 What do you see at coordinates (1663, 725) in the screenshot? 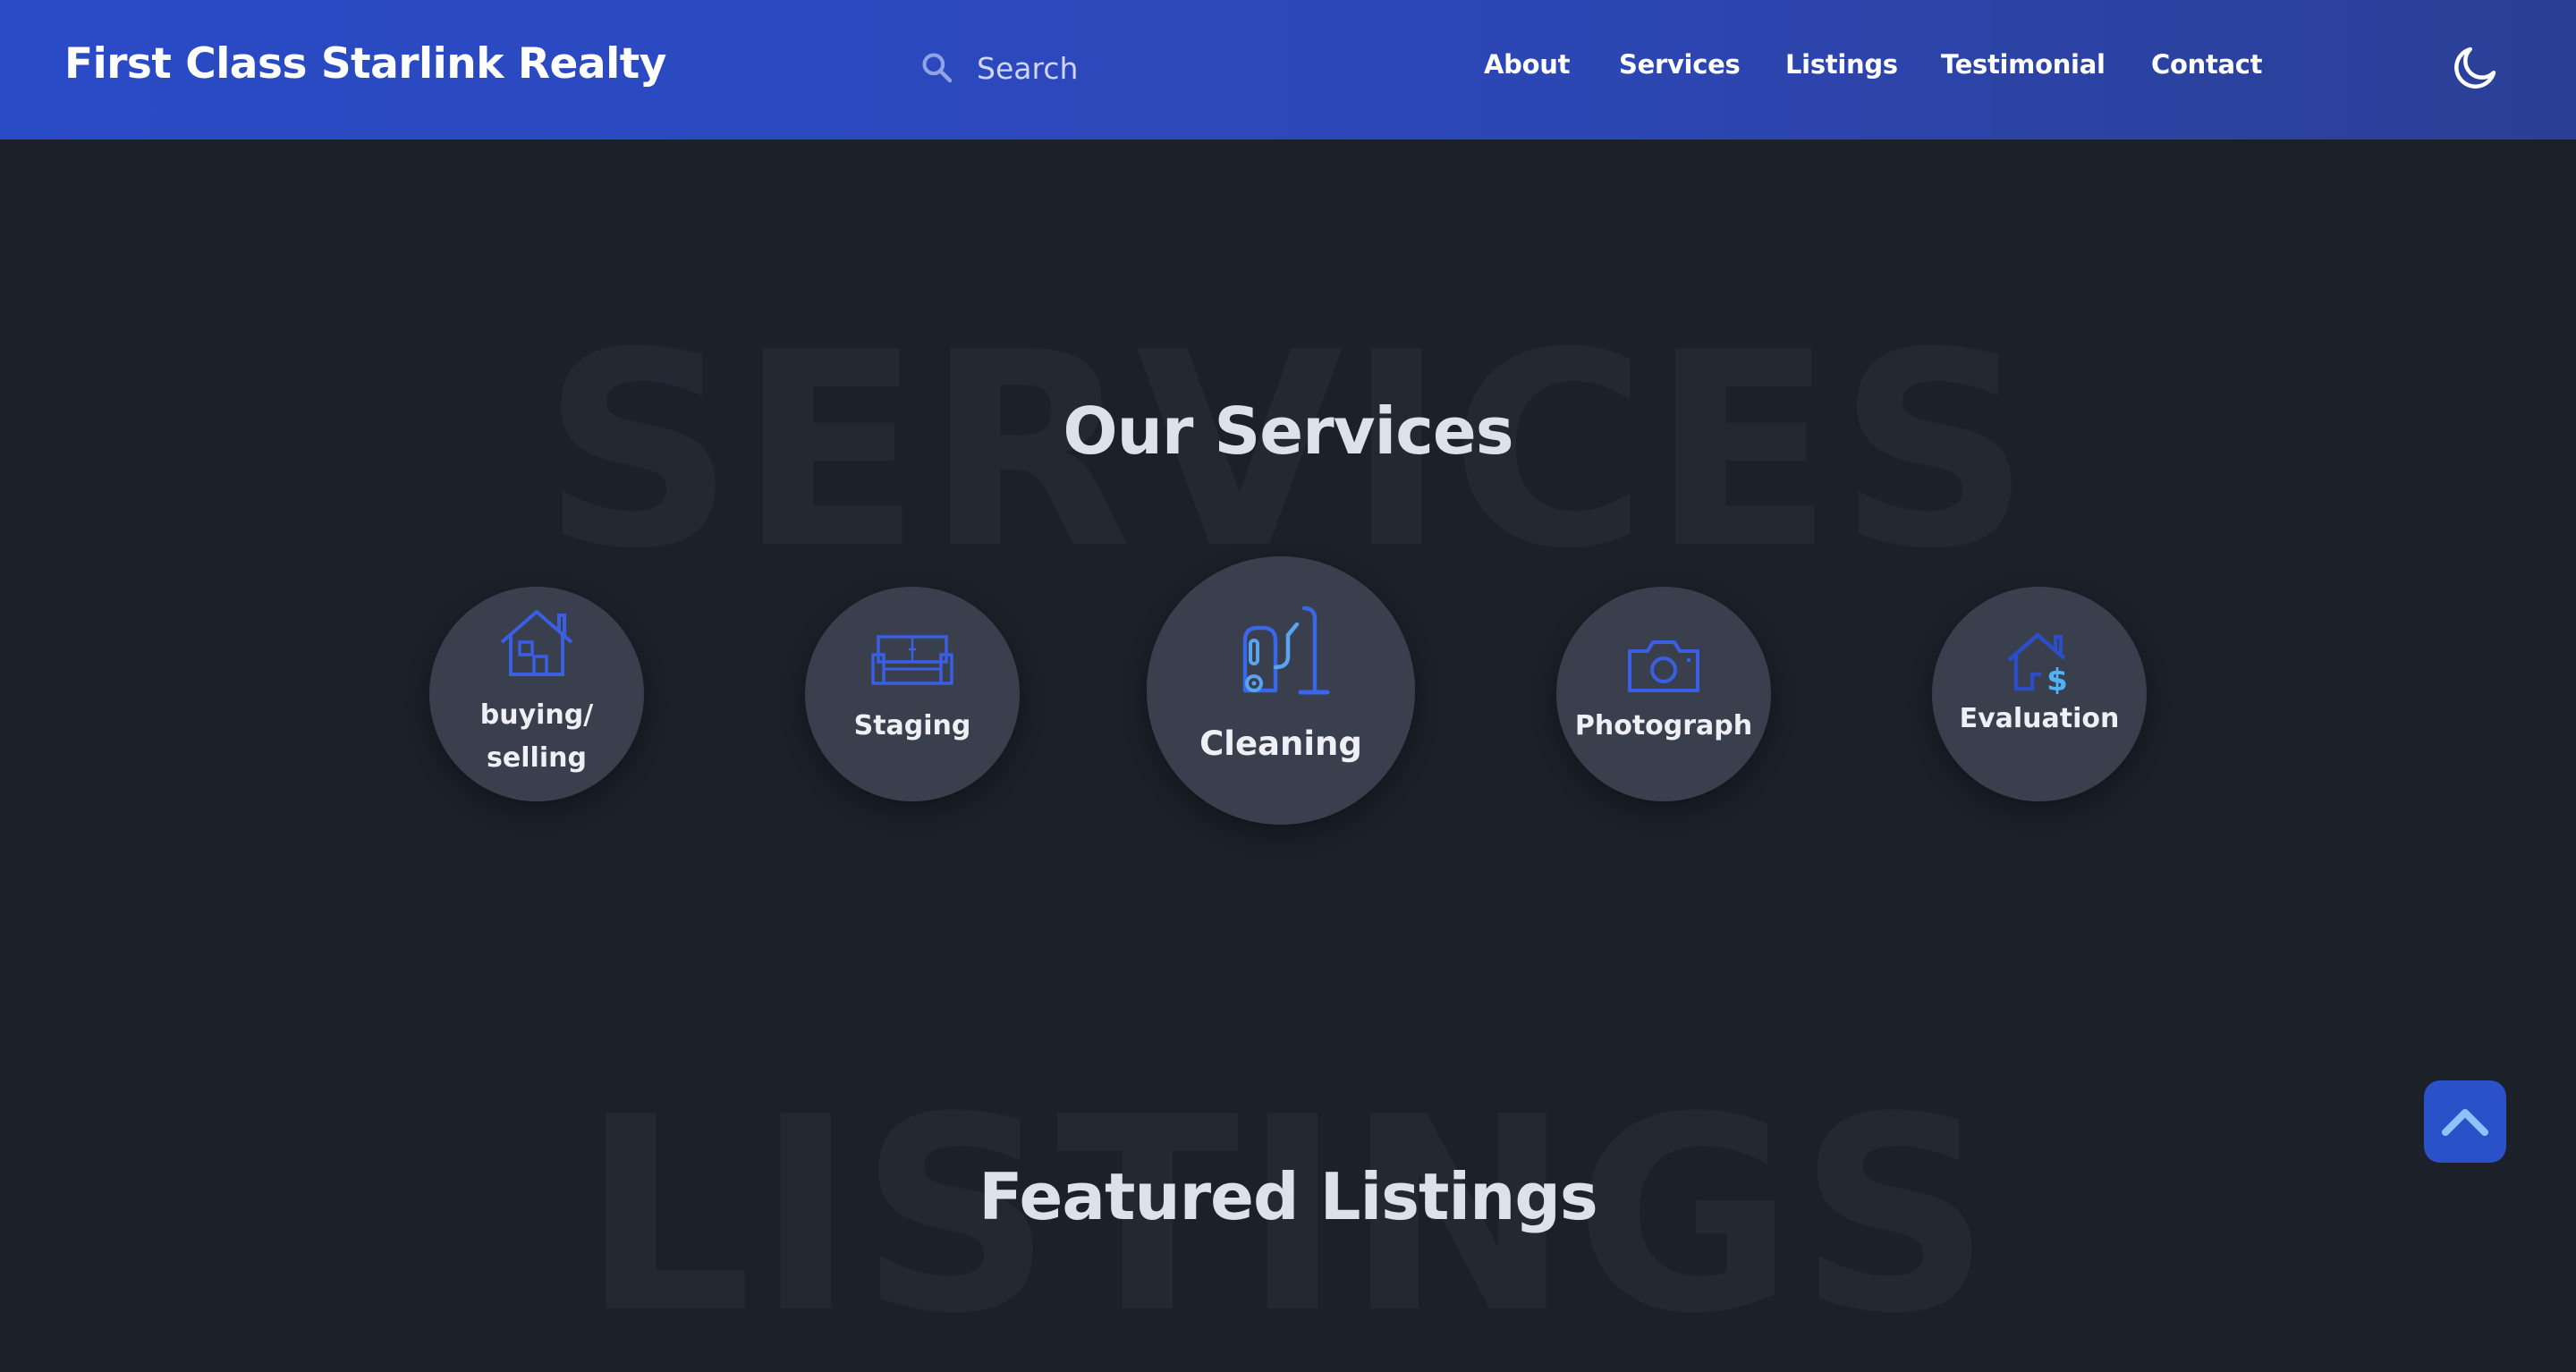
I see `service-label: Photograph` at bounding box center [1663, 725].